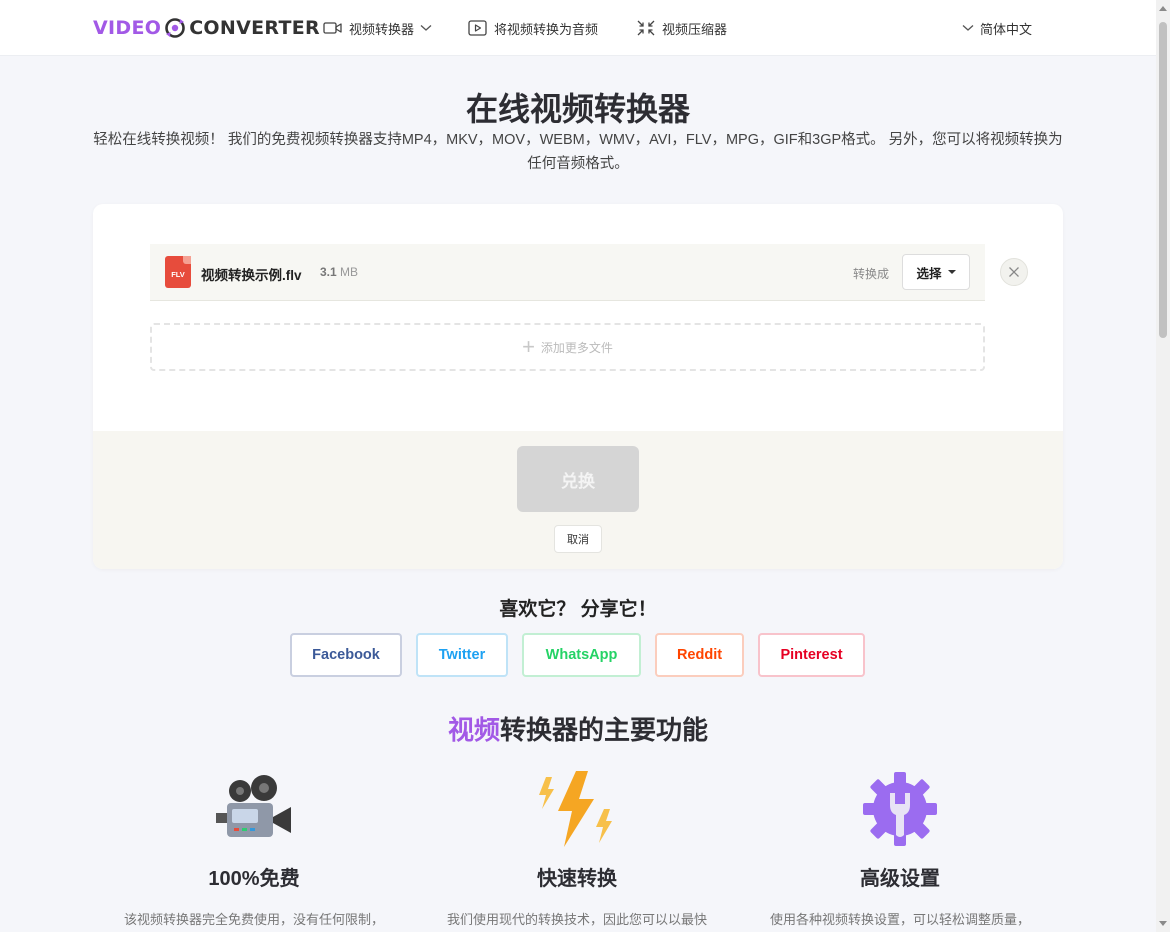 The image size is (1170, 932). I want to click on share-whatsapp-button: WhatsApp, so click(581, 655).